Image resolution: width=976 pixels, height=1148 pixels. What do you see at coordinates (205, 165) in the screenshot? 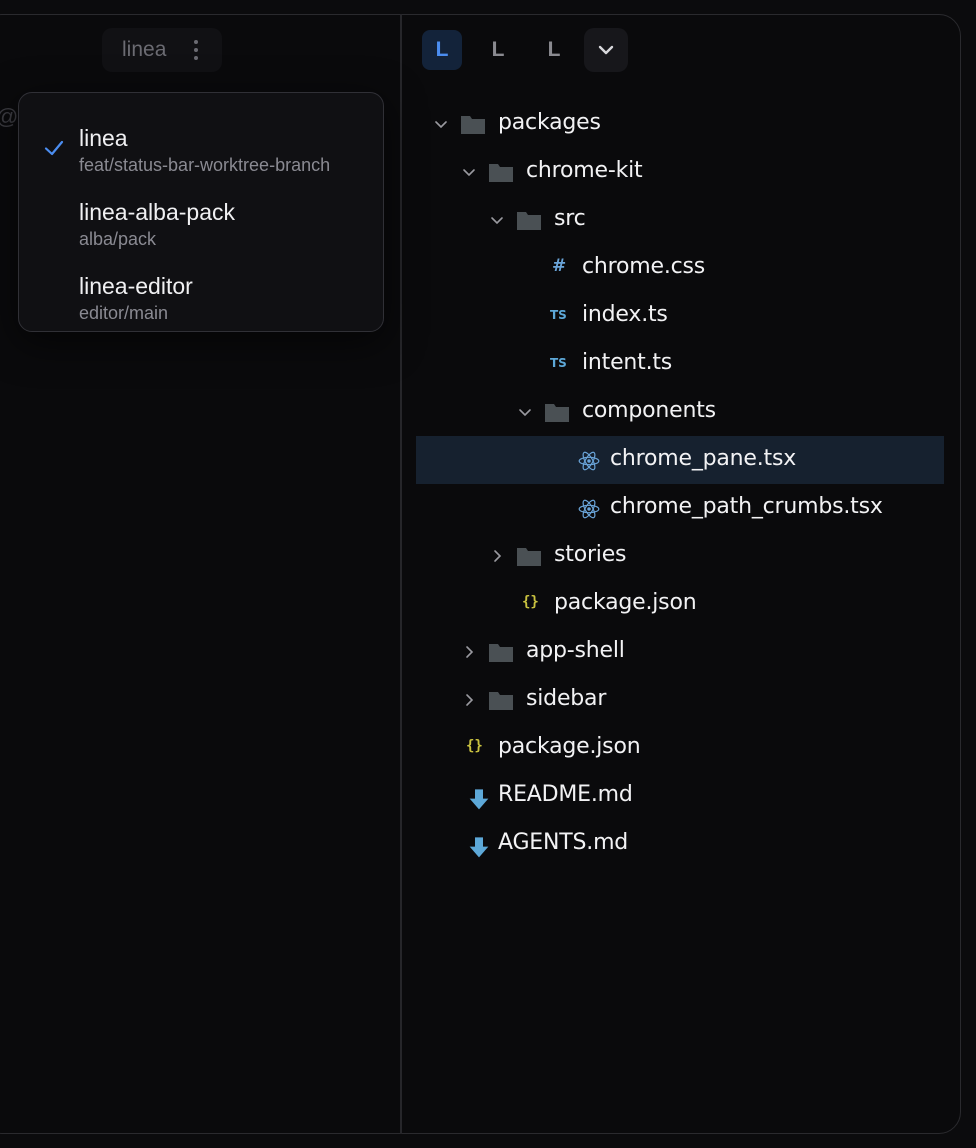
I see `workspace-branch: feat/status-bar-worktree-branch` at bounding box center [205, 165].